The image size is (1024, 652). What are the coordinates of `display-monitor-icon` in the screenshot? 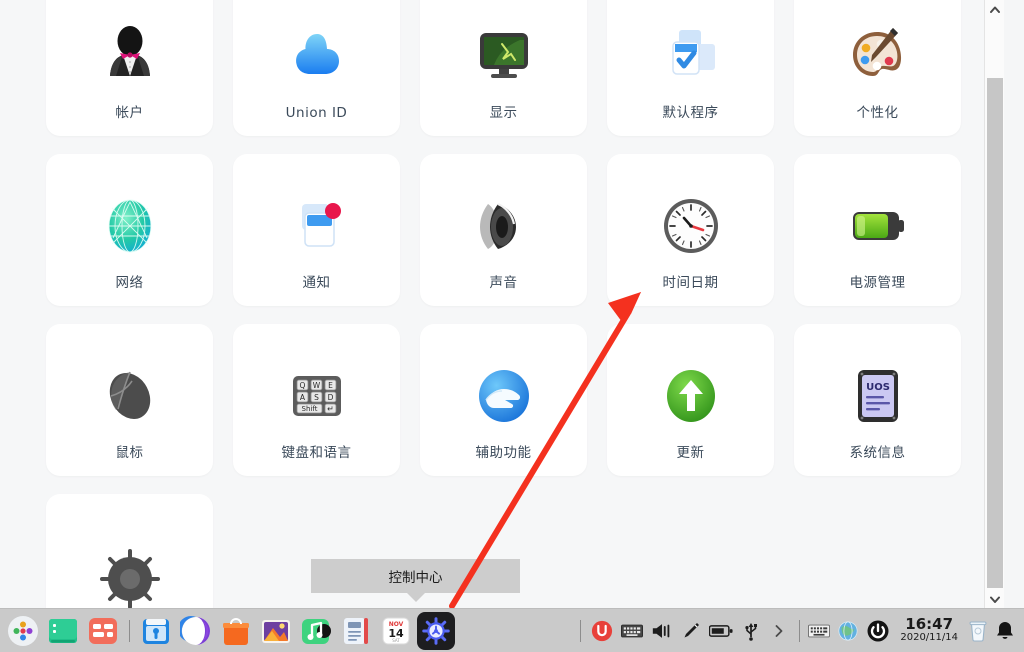 It's located at (504, 56).